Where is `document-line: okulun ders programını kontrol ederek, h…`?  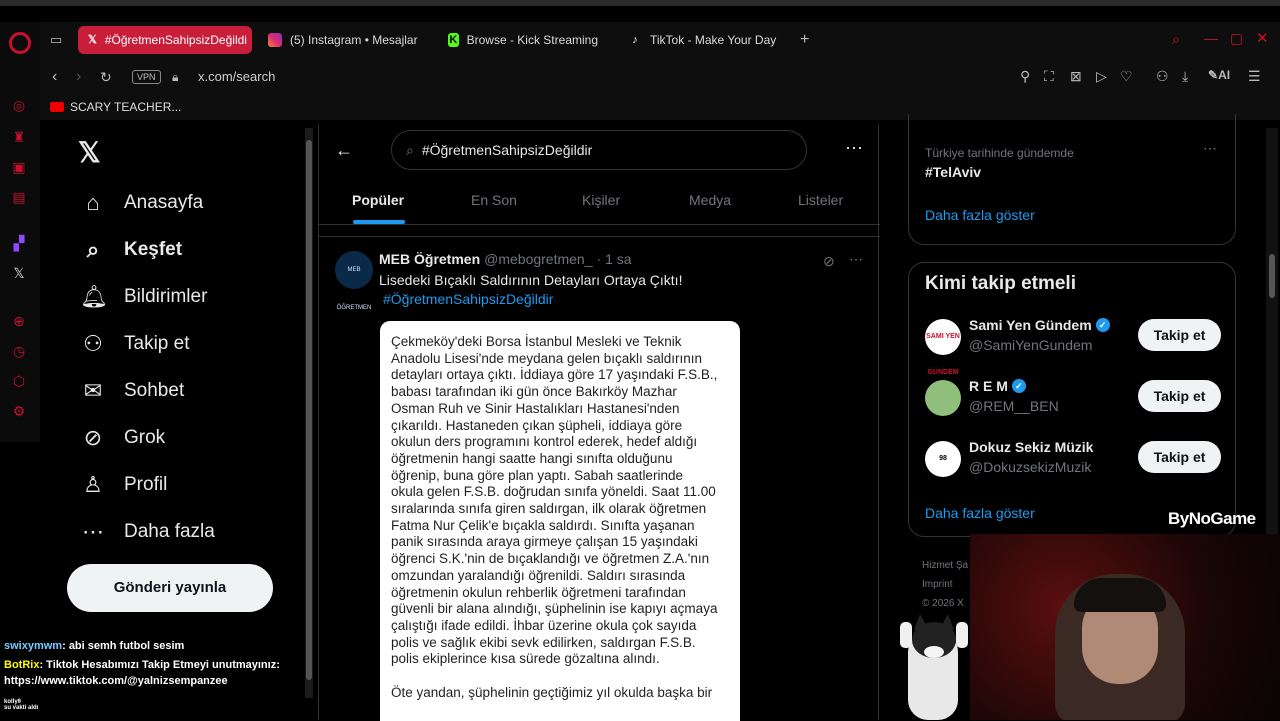 document-line: okulun ders programını kontrol ederek, h… is located at coordinates (544, 442).